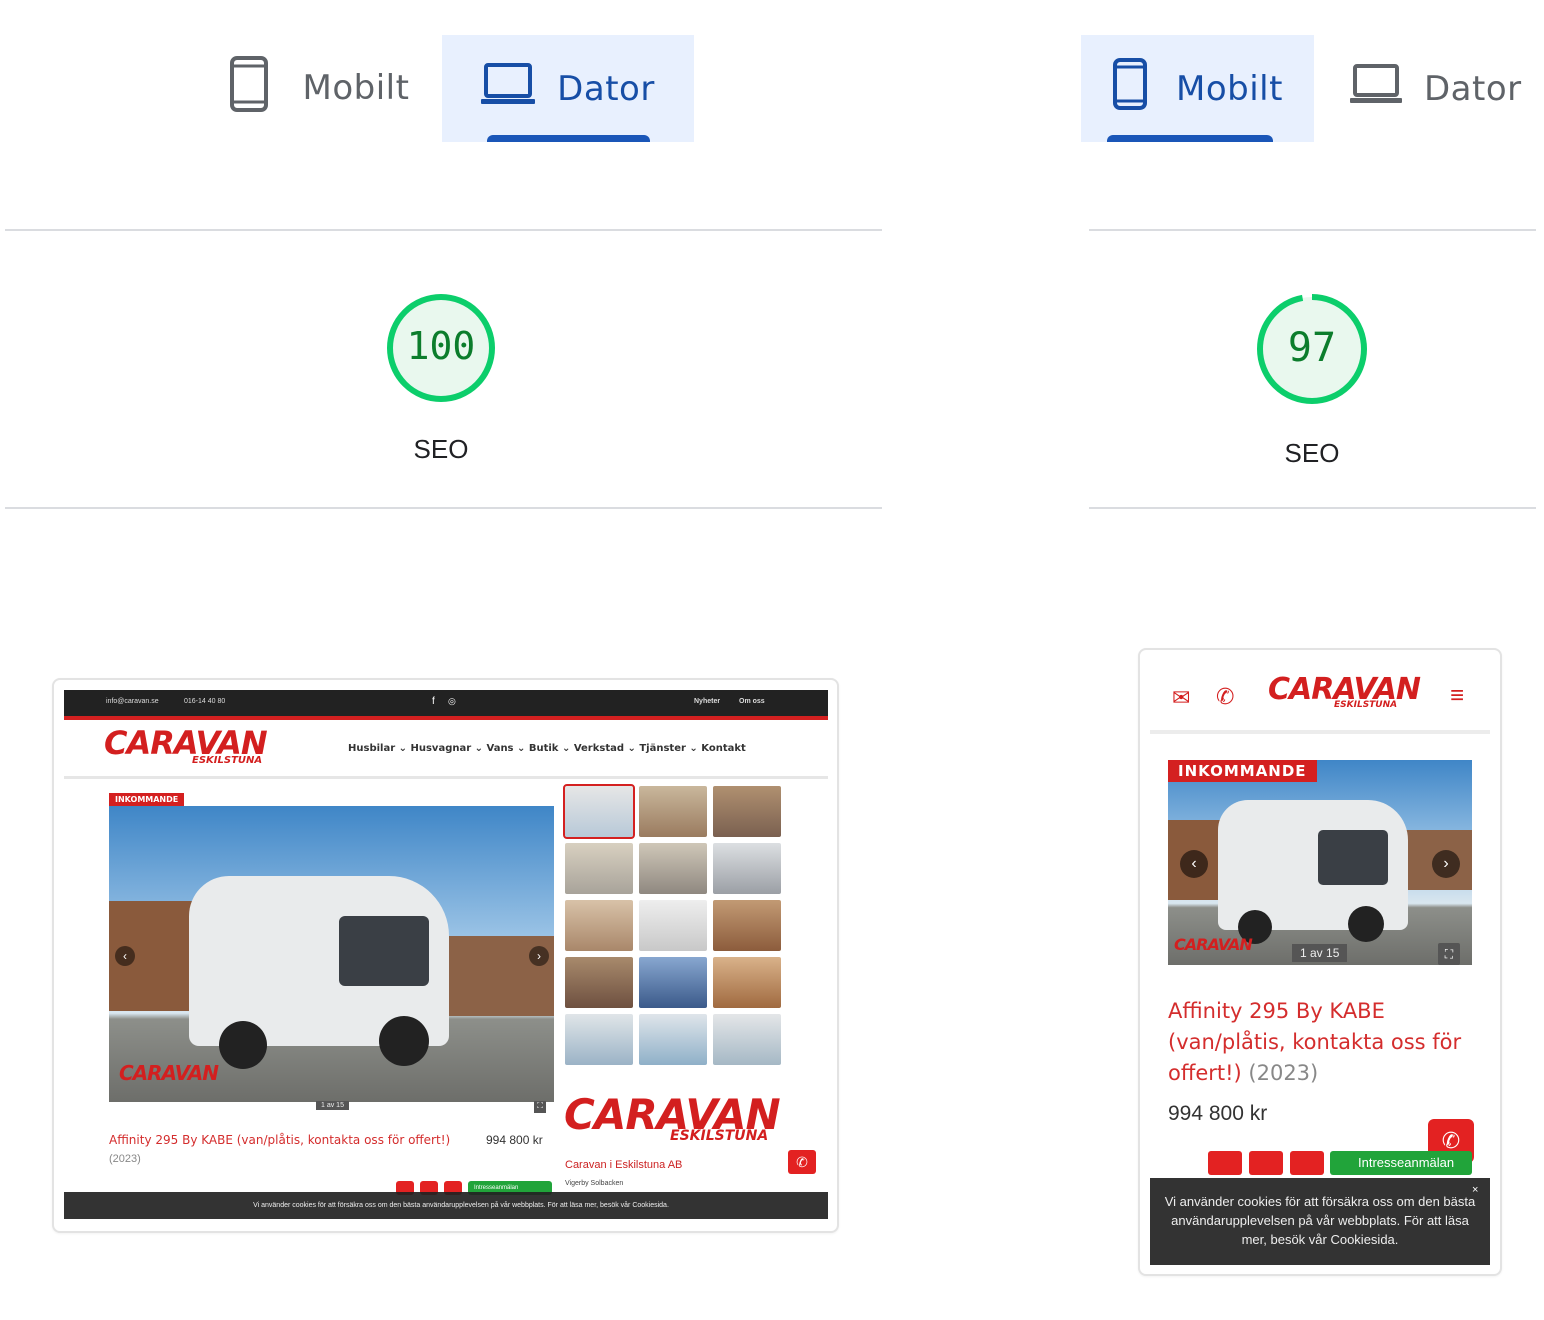 Image resolution: width=1544 pixels, height=1320 pixels. What do you see at coordinates (723, 748) in the screenshot?
I see `nav-item: Kontakt` at bounding box center [723, 748].